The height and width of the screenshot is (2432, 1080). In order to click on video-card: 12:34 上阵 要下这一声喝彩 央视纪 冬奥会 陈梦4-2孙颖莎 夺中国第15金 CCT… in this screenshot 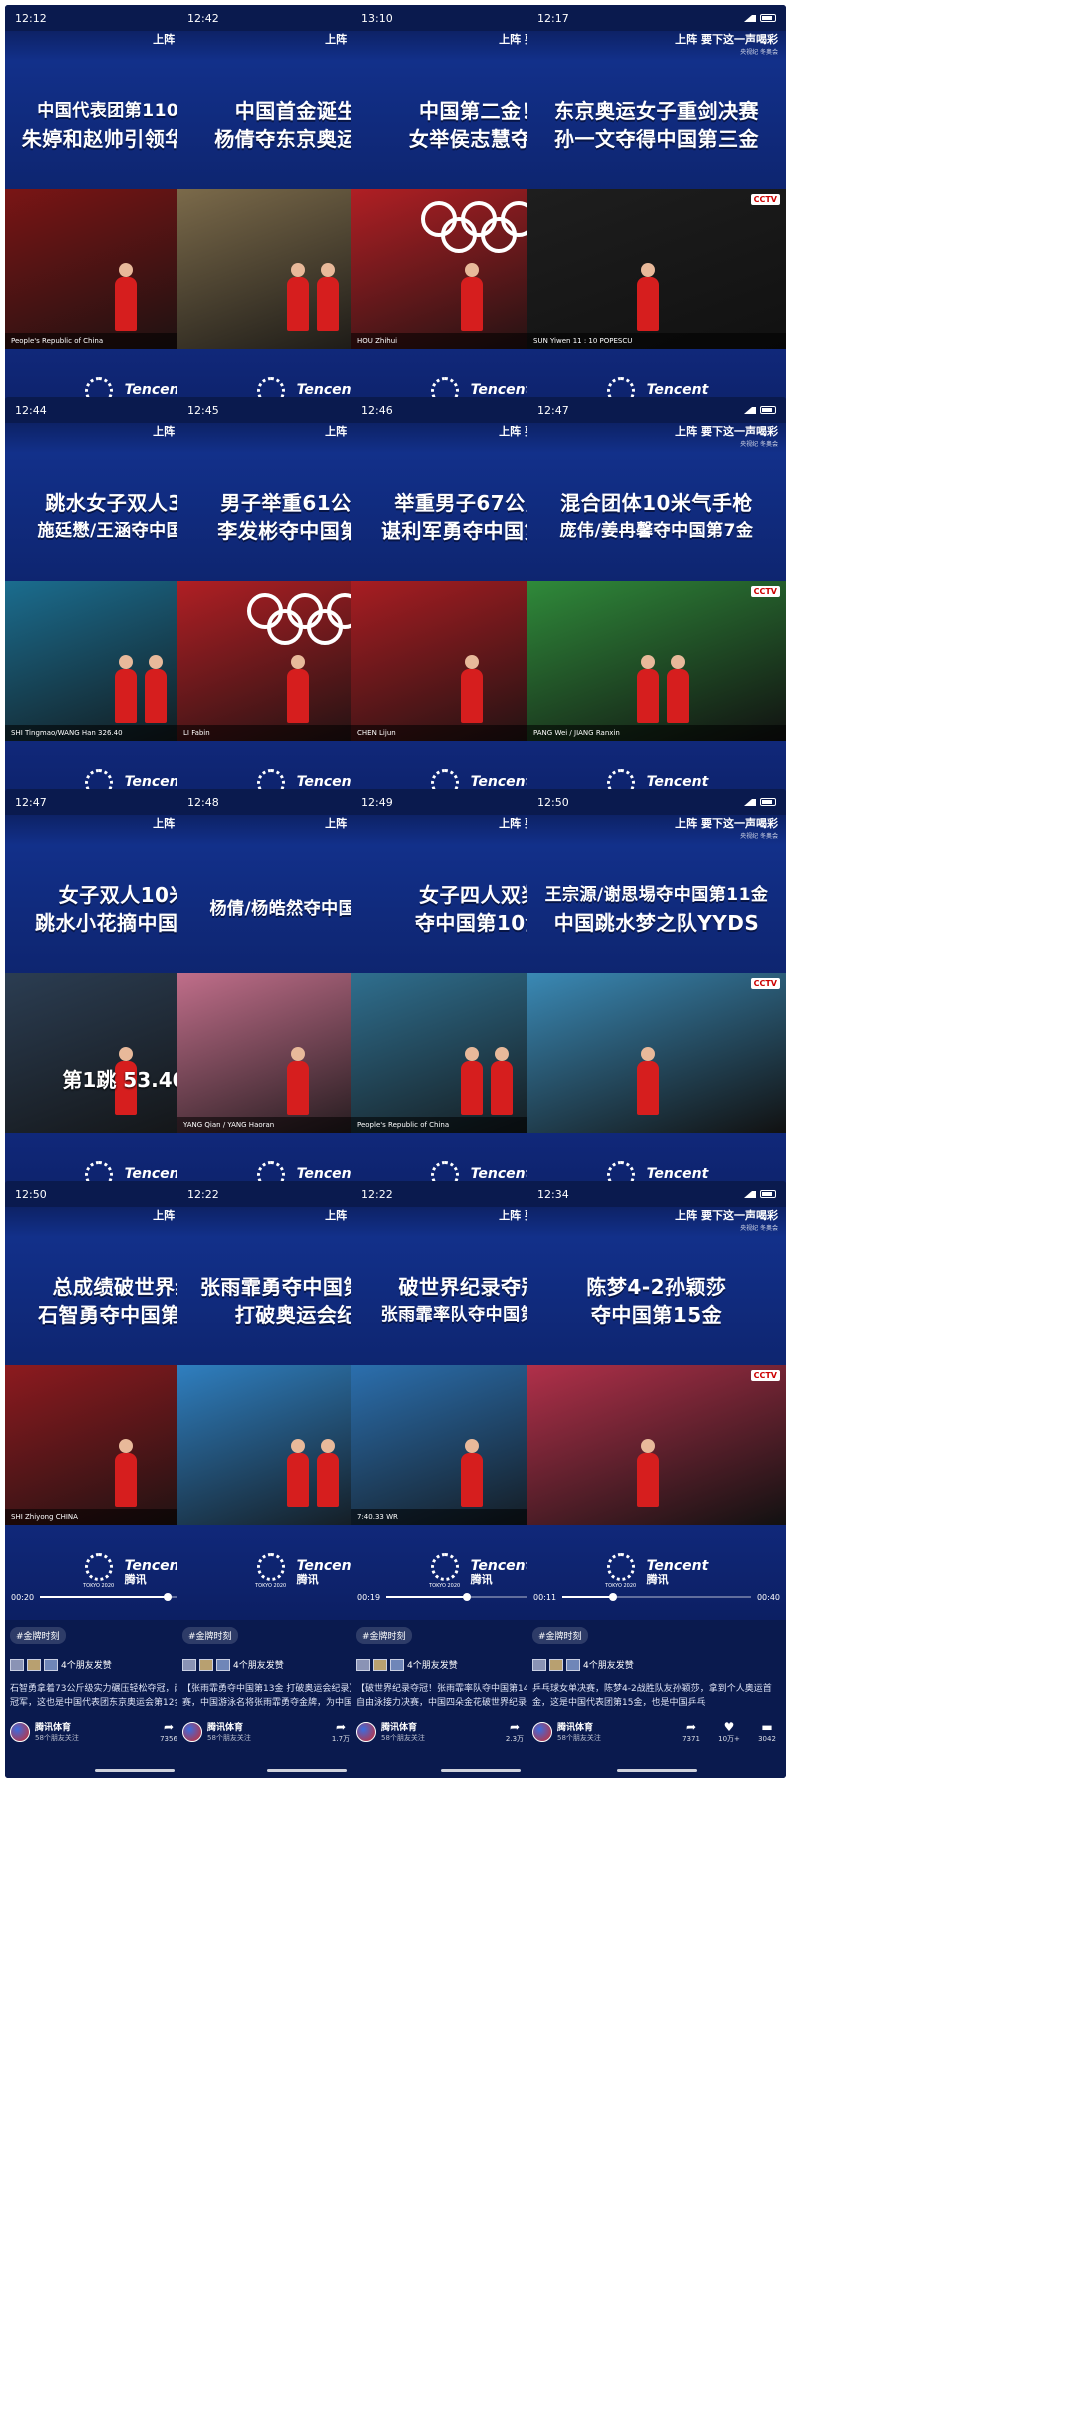, I will do `click(656, 1479)`.